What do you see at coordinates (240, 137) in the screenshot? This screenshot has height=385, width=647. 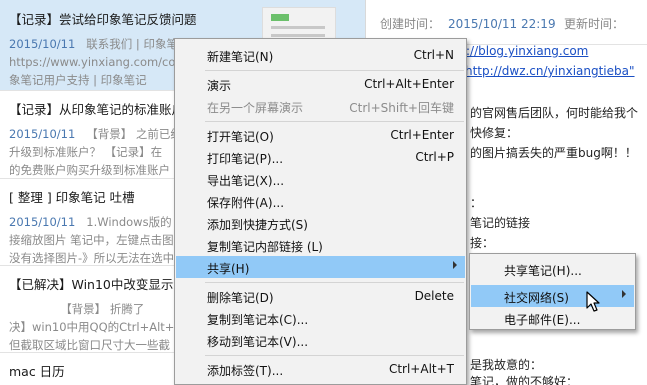 I see `menu-item-label: 打开笔记(O)` at bounding box center [240, 137].